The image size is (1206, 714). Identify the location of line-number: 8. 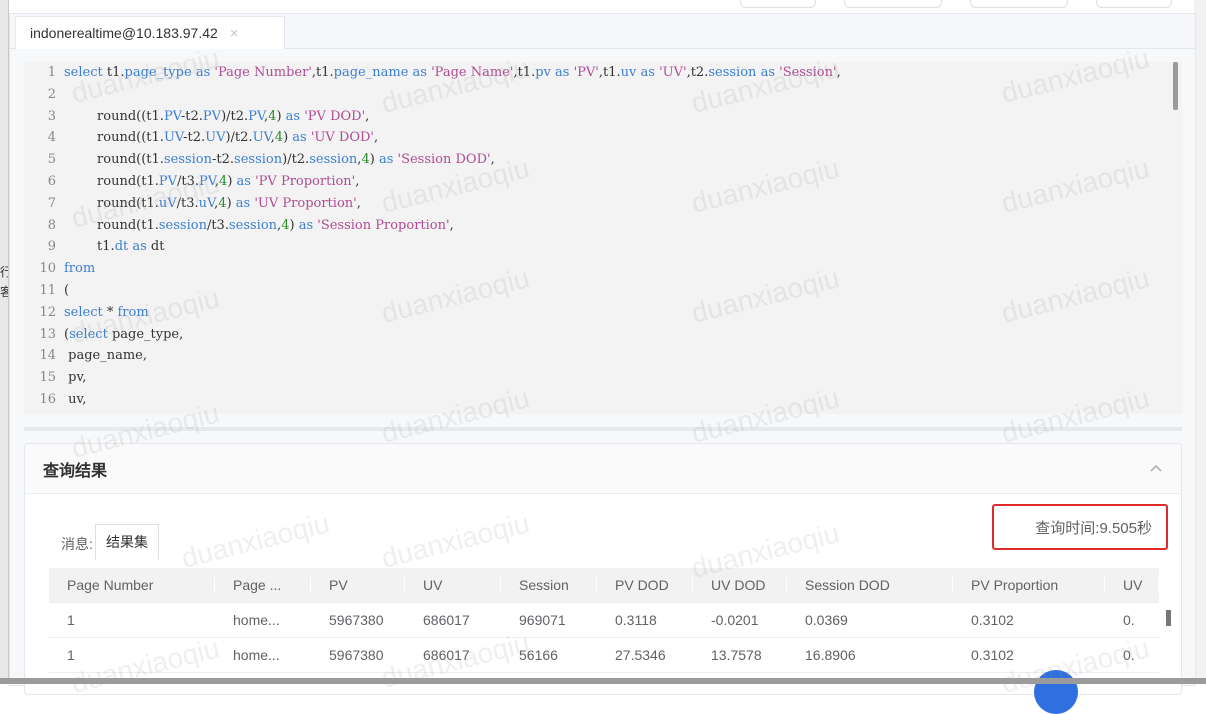
(51, 225).